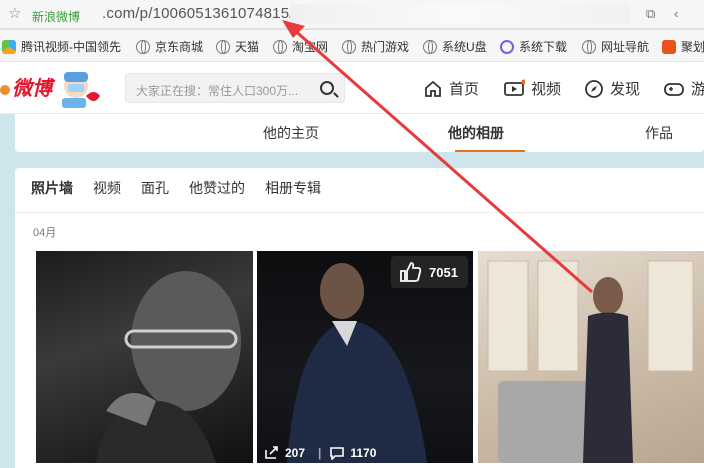  What do you see at coordinates (347, 453) in the screenshot?
I see `comment-stat: | 1170` at bounding box center [347, 453].